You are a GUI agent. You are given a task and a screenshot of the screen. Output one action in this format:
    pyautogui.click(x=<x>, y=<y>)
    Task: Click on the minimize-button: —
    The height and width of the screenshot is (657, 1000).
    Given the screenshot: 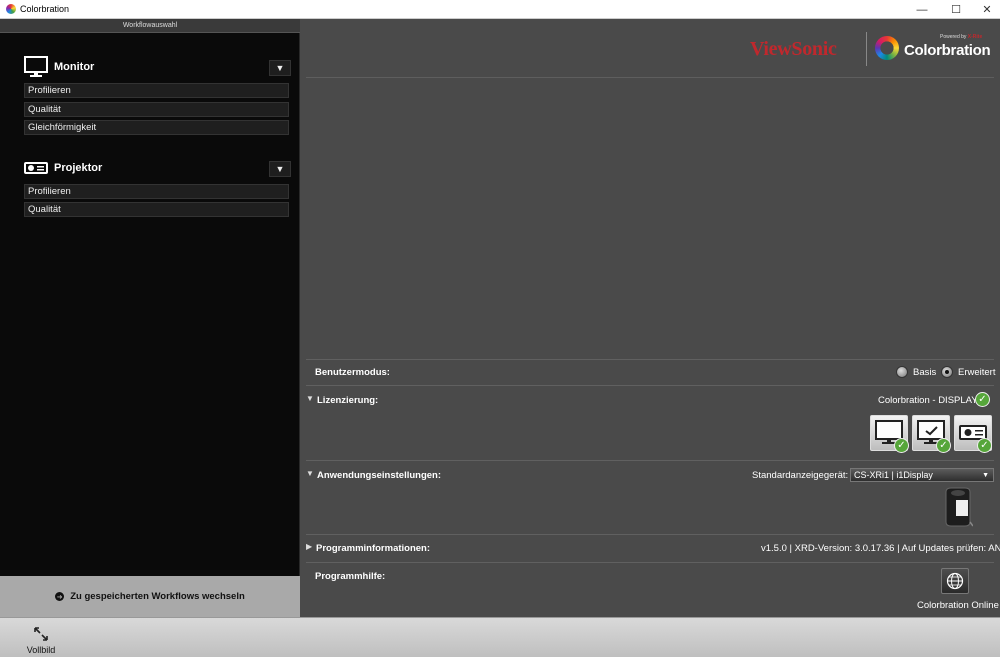 What is the action you would take?
    pyautogui.click(x=922, y=9)
    